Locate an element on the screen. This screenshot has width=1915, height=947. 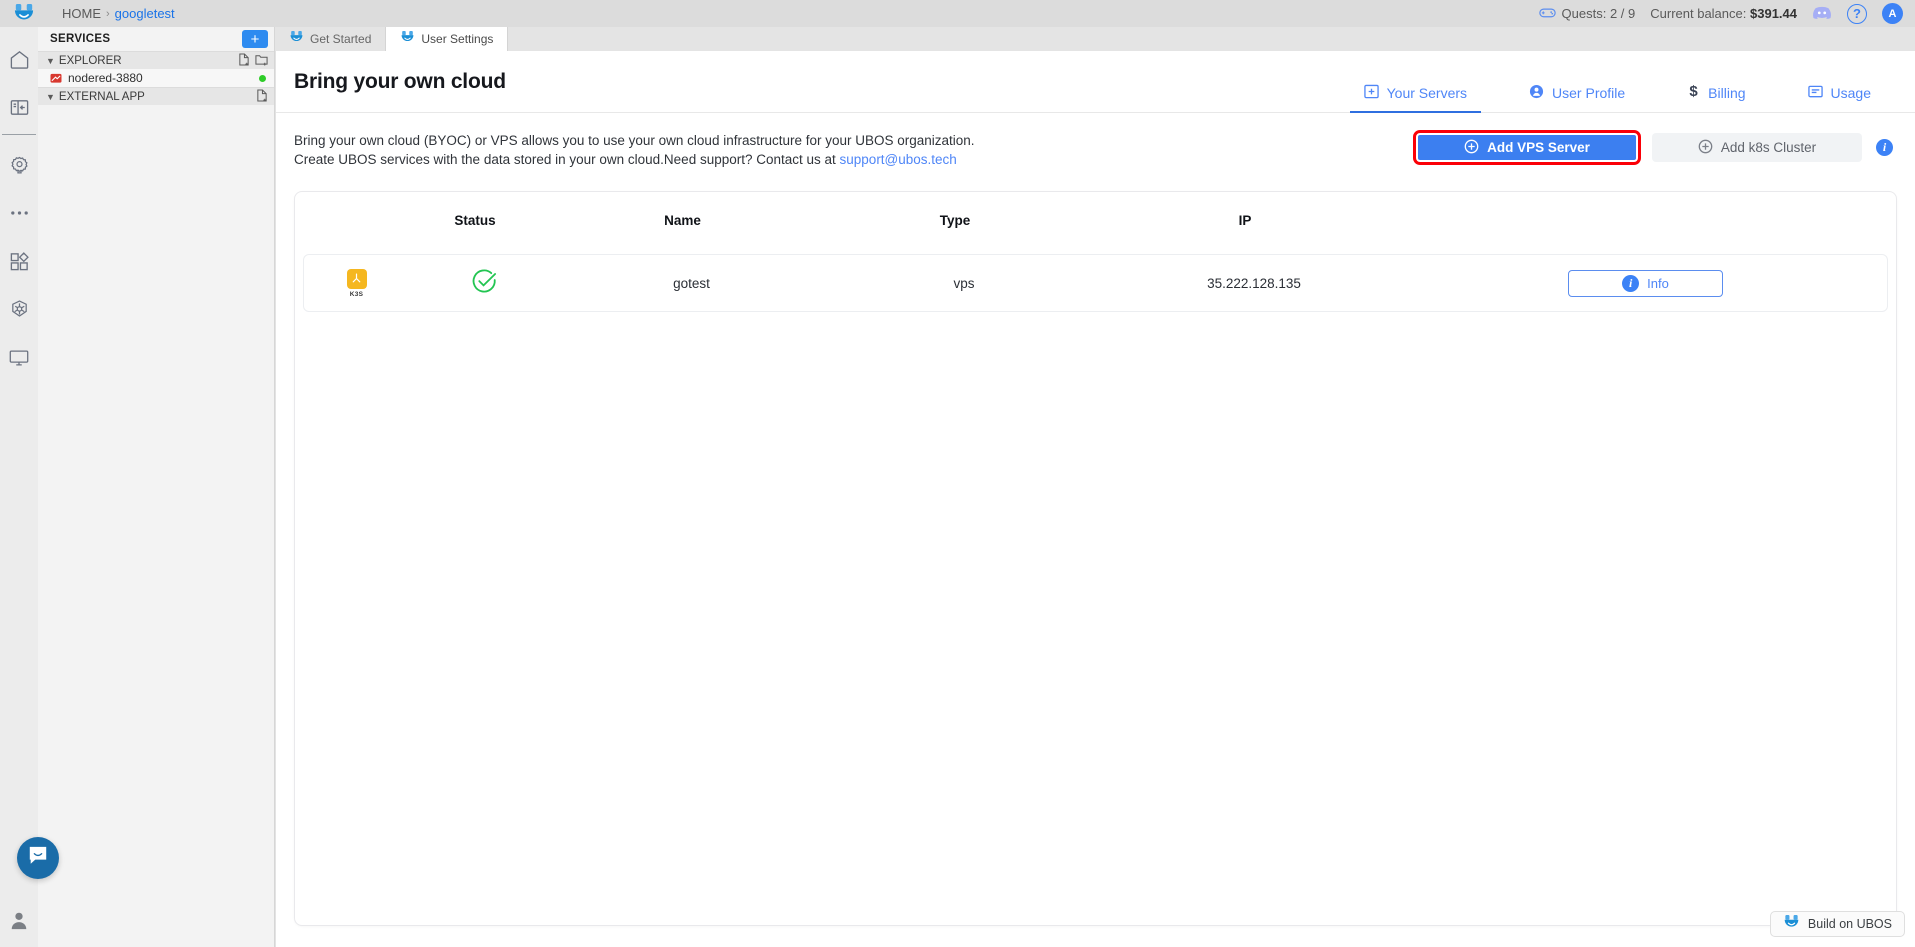
build-on-ubos-badge: Build on UBOS is located at coordinates (1837, 924).